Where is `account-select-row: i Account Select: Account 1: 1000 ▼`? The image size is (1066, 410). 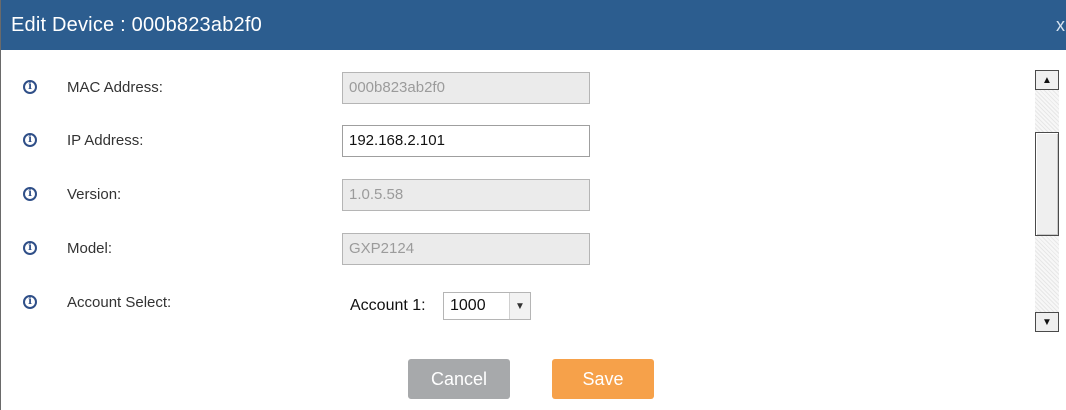
account-select-row: i Account Select: Account 1: 1000 ▼ is located at coordinates (511, 305).